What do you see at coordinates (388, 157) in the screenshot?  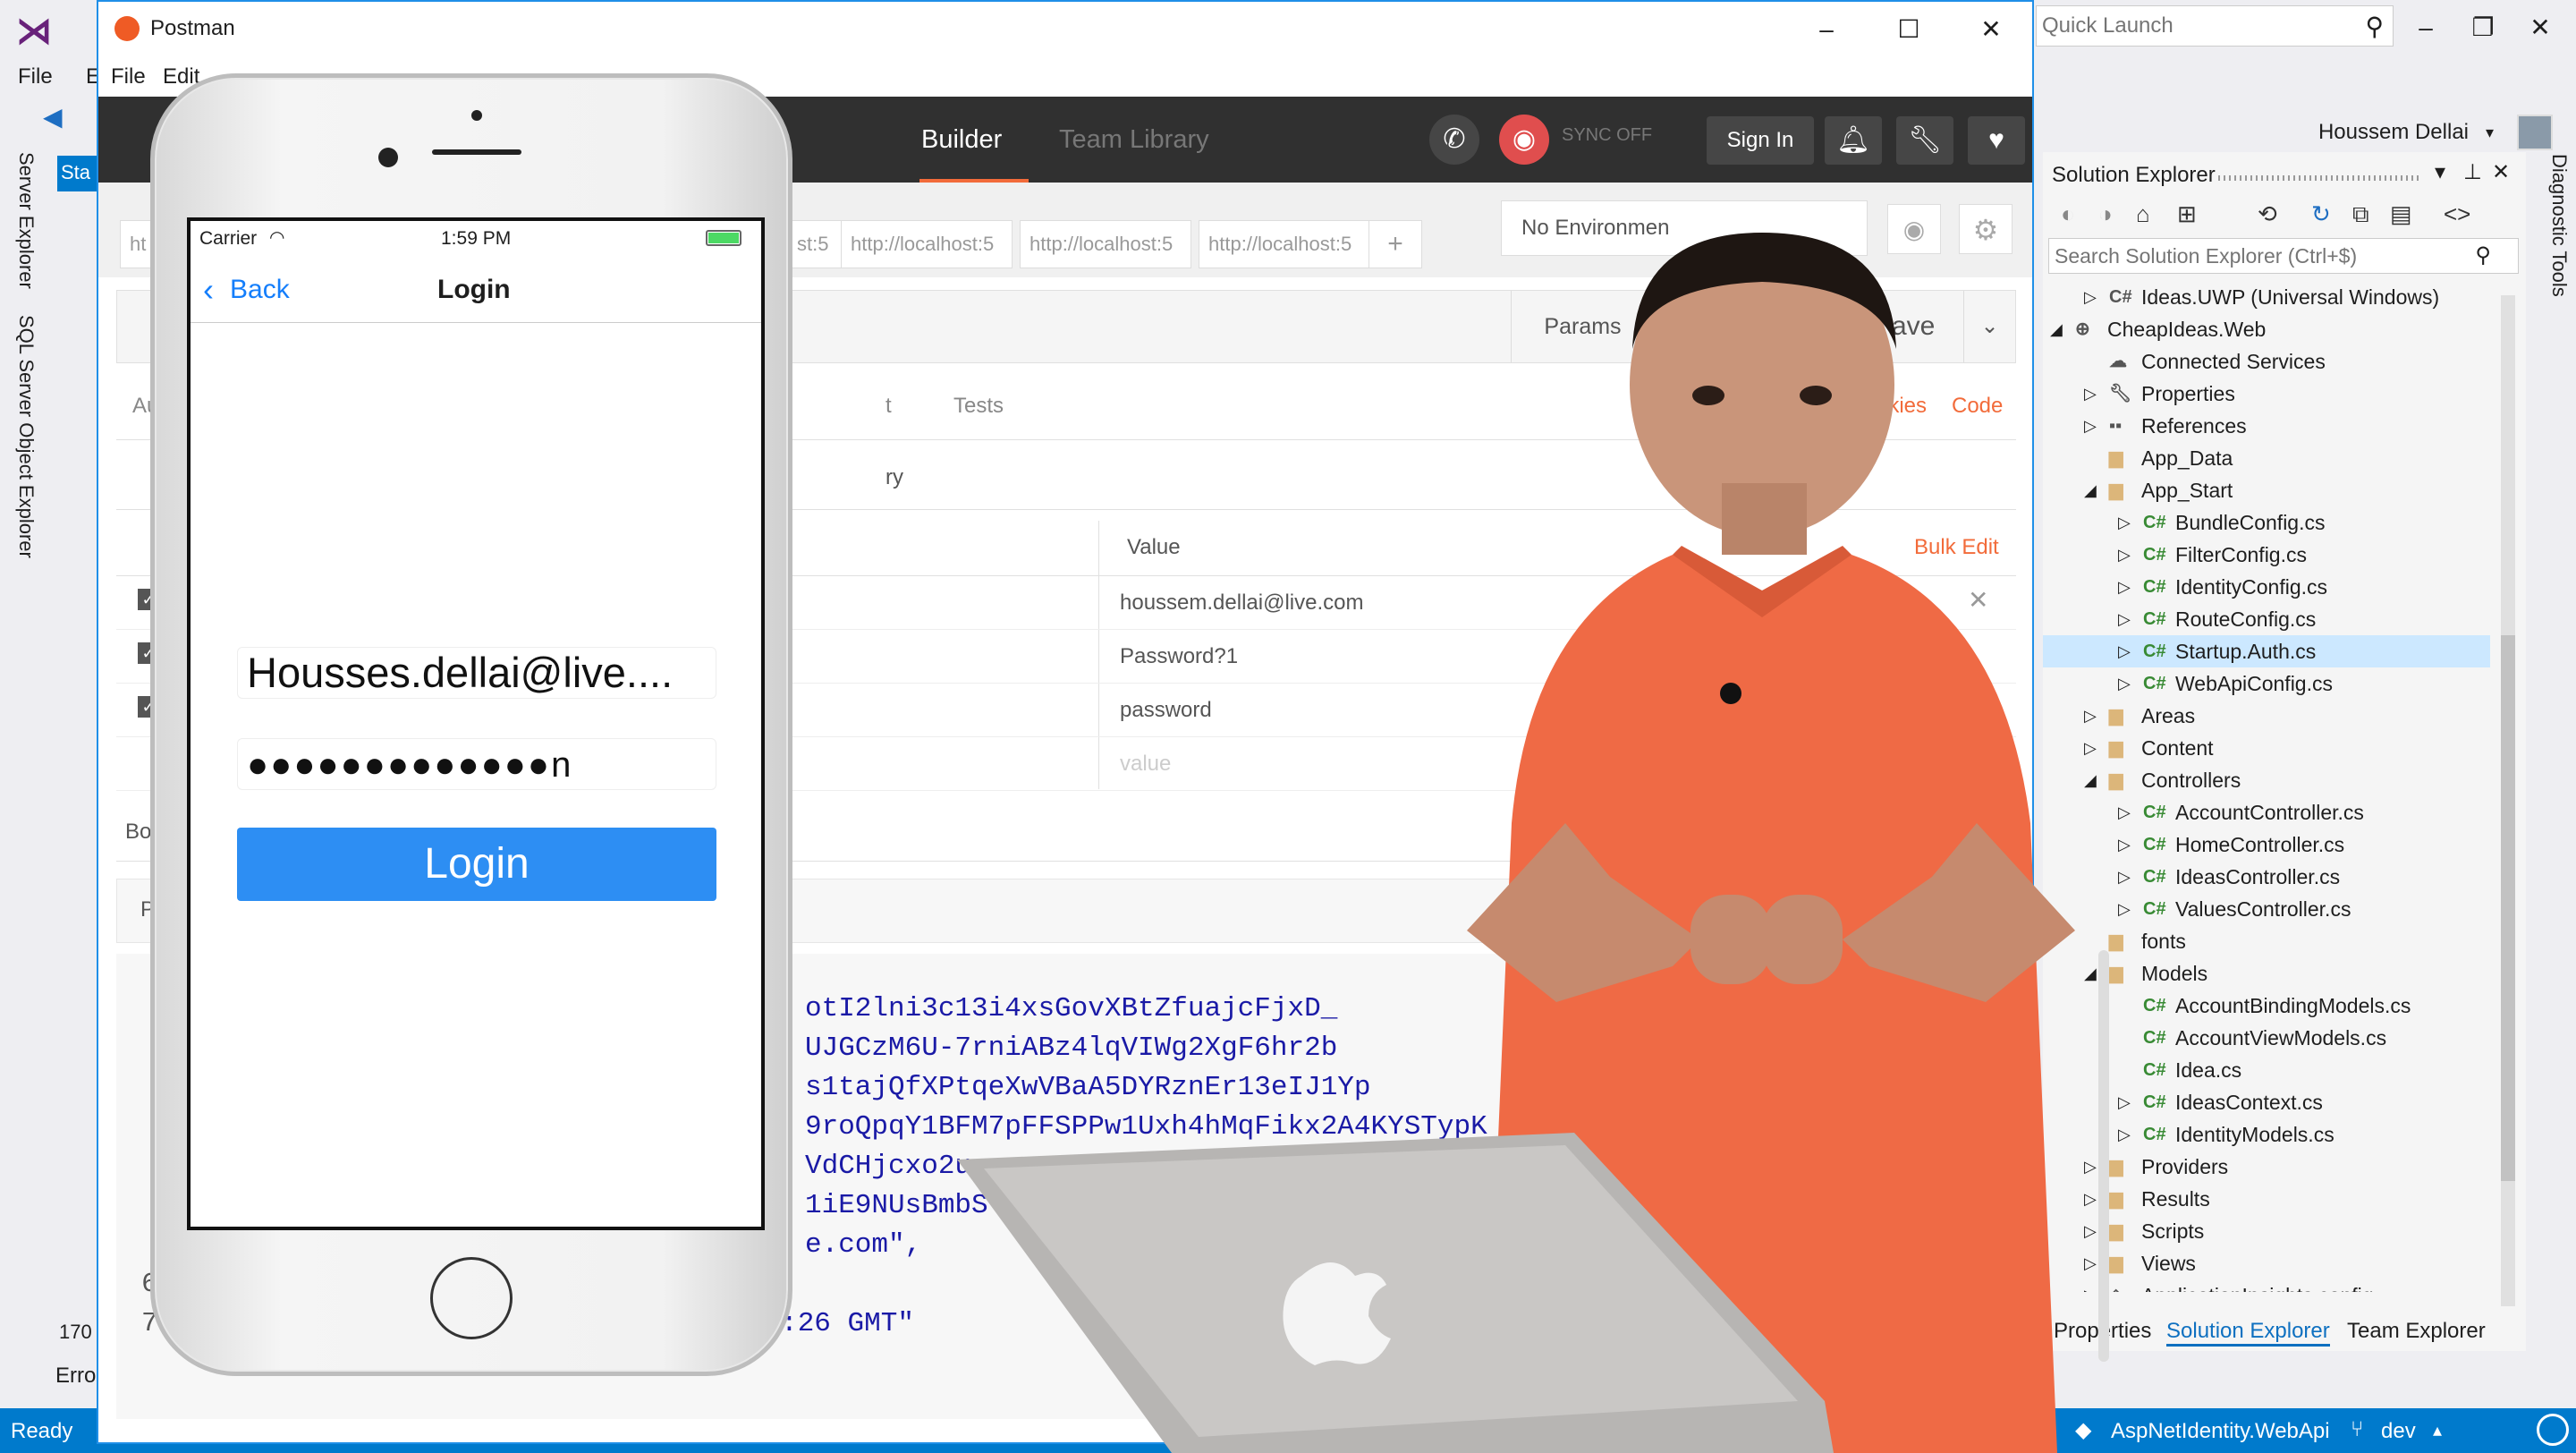 I see `camera-icon` at bounding box center [388, 157].